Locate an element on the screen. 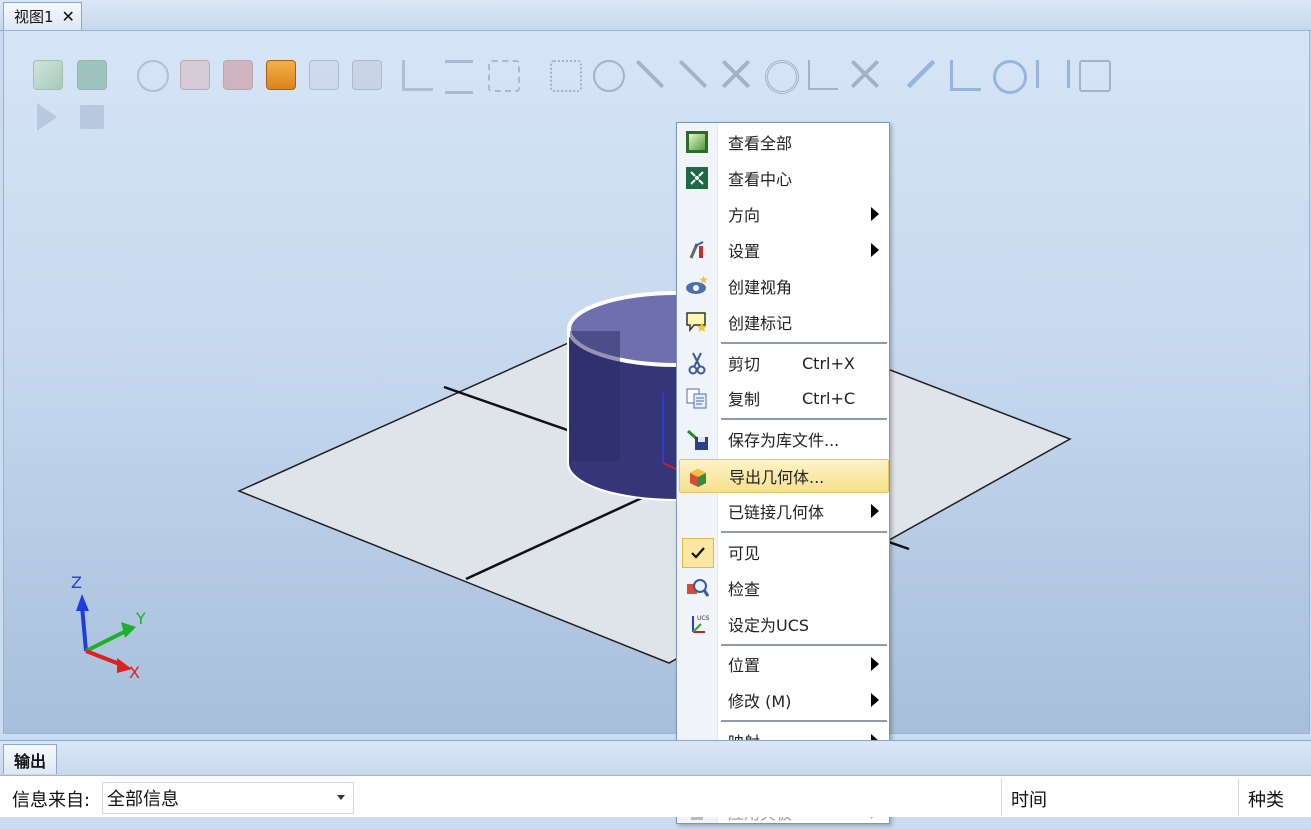 The width and height of the screenshot is (1311, 829). snap-local-icon is located at coordinates (823, 75).